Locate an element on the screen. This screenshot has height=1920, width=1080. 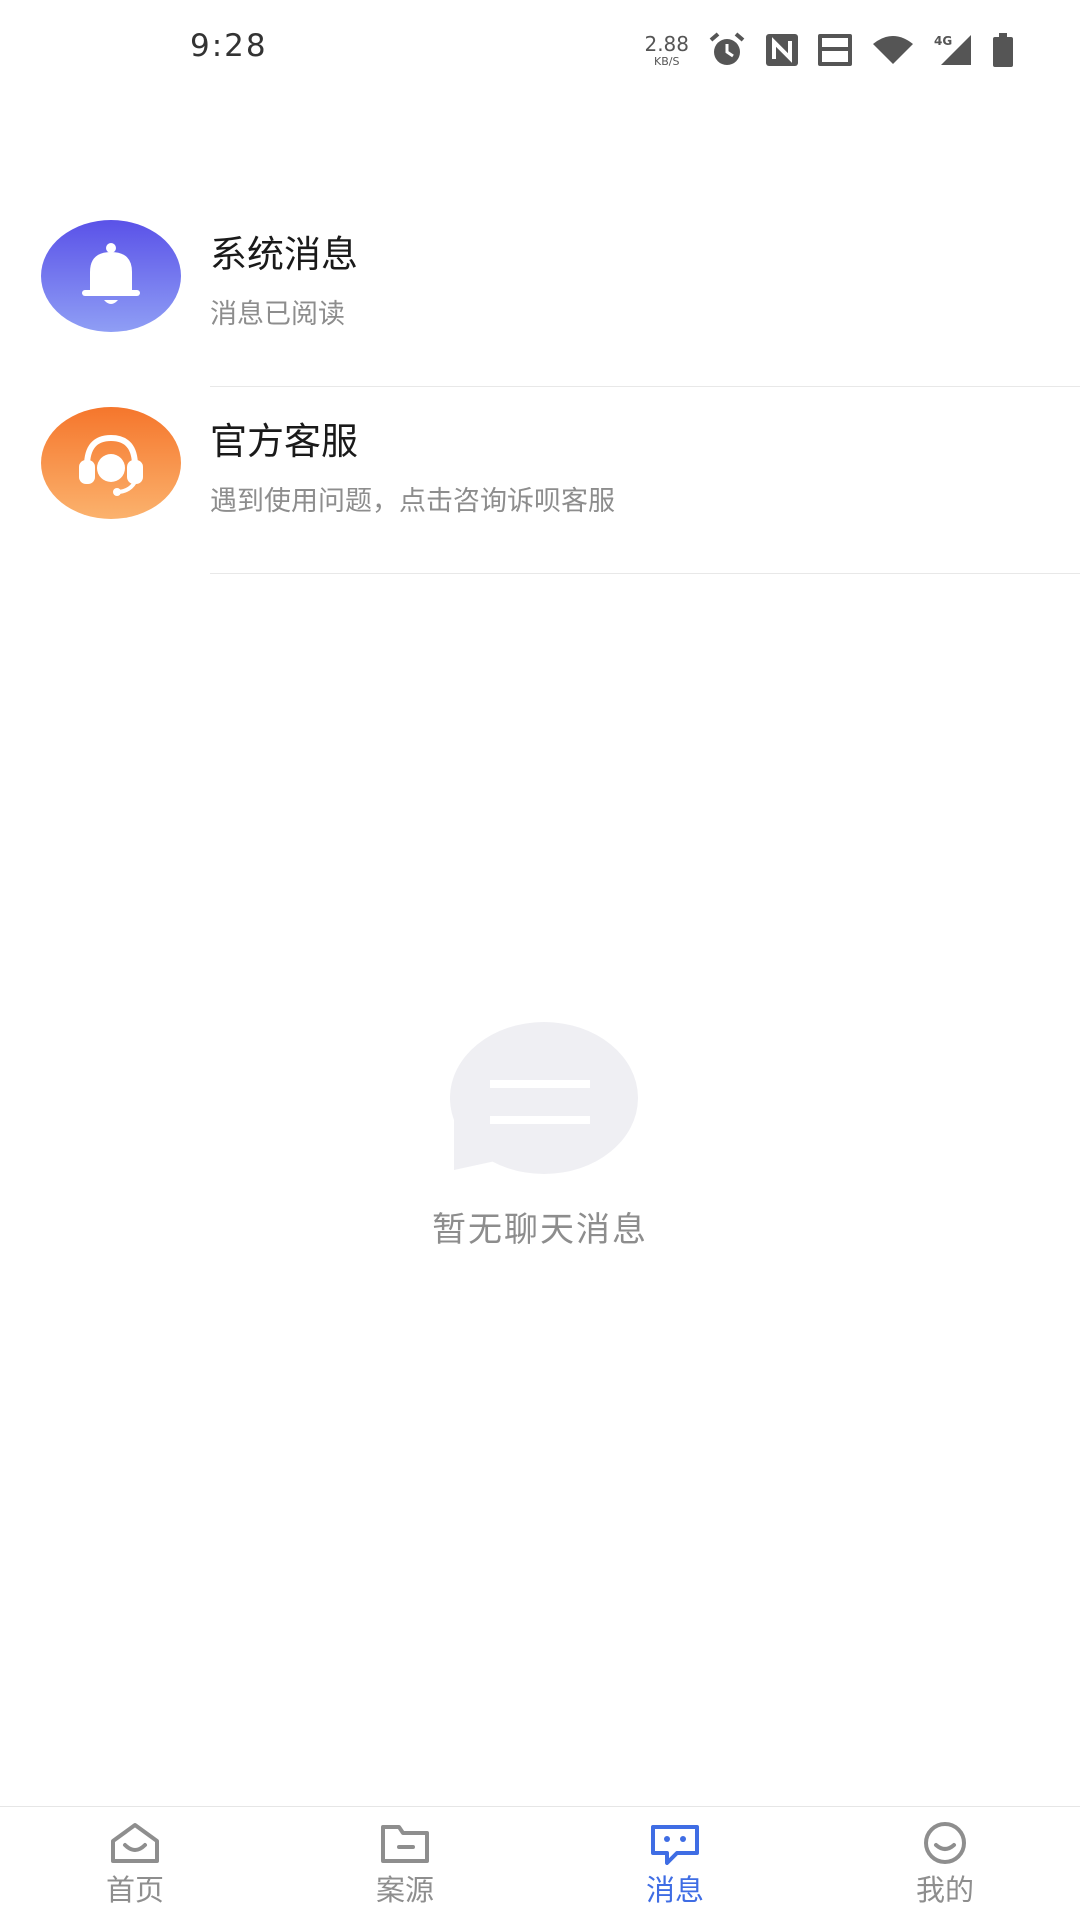
message-icon is located at coordinates (675, 1845).